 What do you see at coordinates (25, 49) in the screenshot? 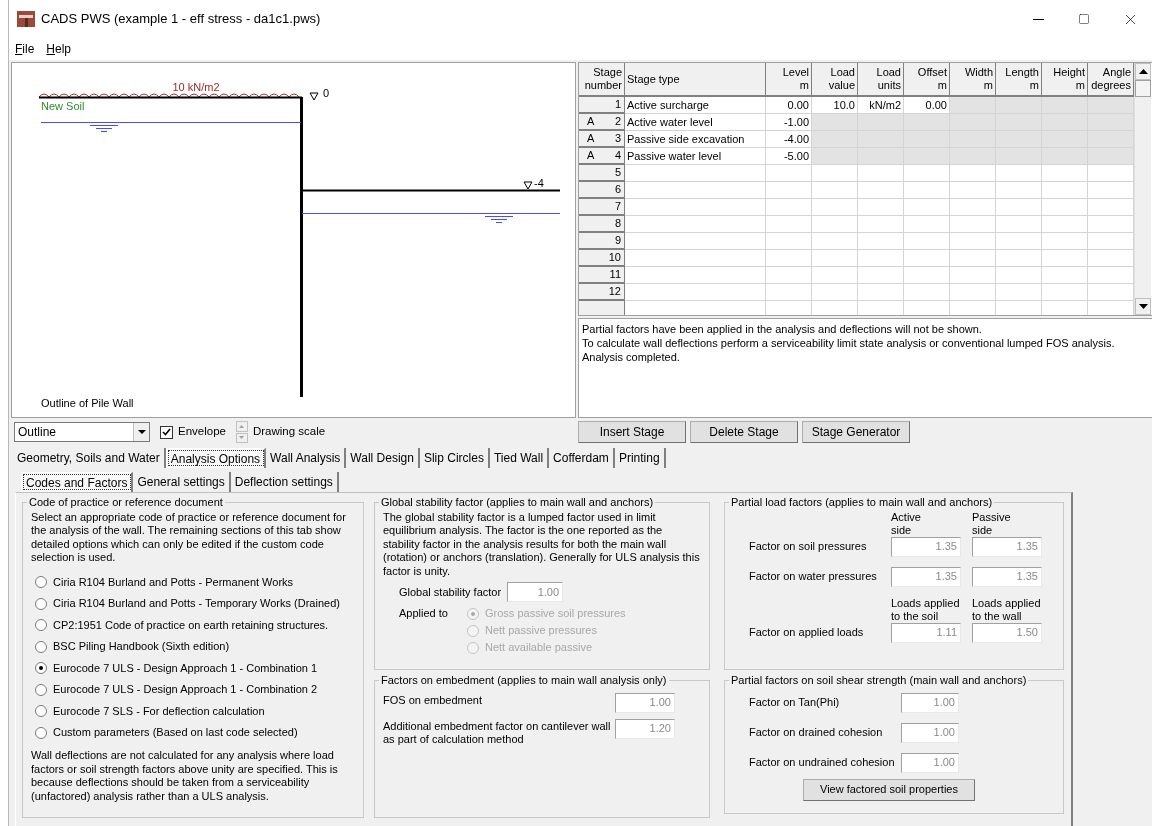
I see `menu-item: File` at bounding box center [25, 49].